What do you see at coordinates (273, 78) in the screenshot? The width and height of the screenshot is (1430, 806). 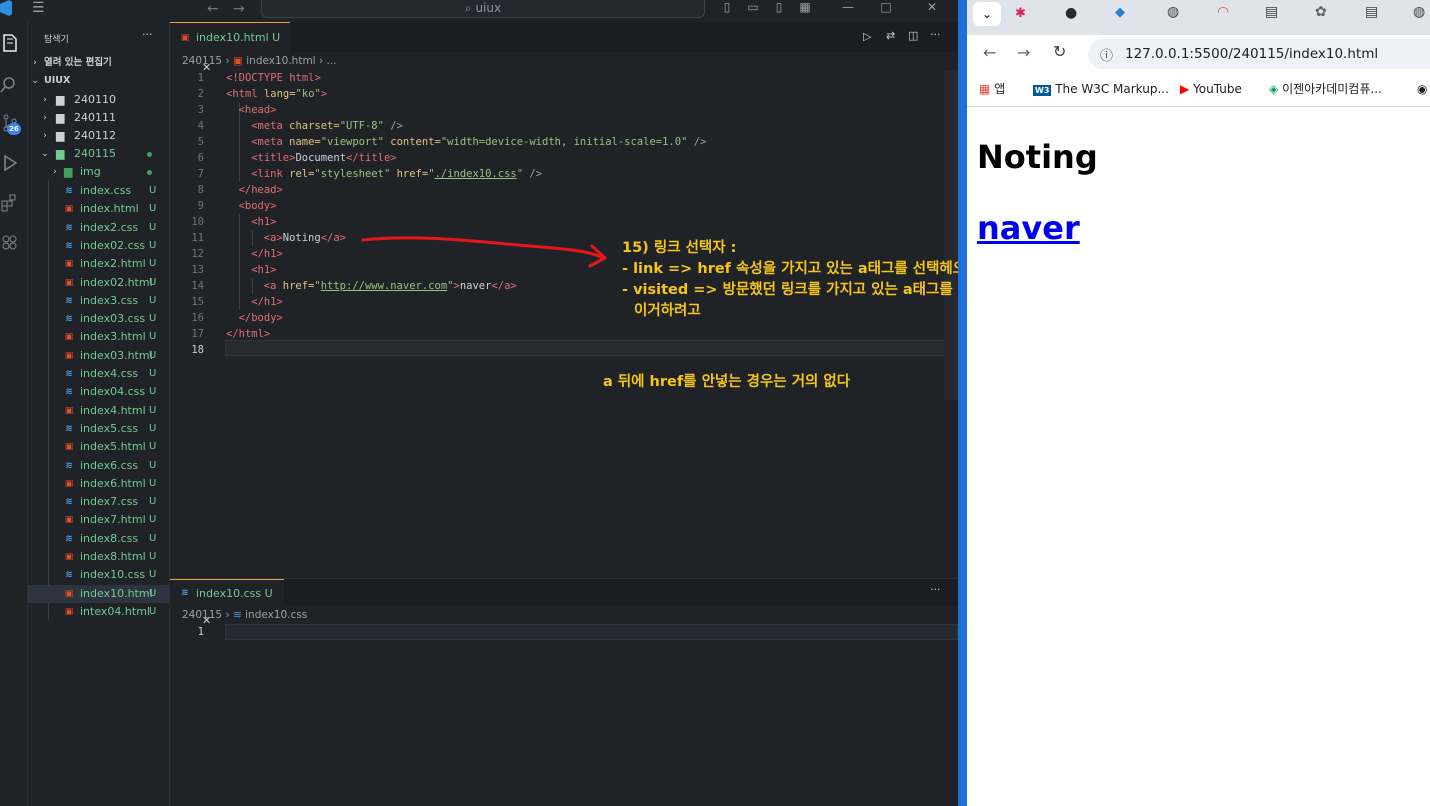 I see `code-line: <!DOCTYPE html>` at bounding box center [273, 78].